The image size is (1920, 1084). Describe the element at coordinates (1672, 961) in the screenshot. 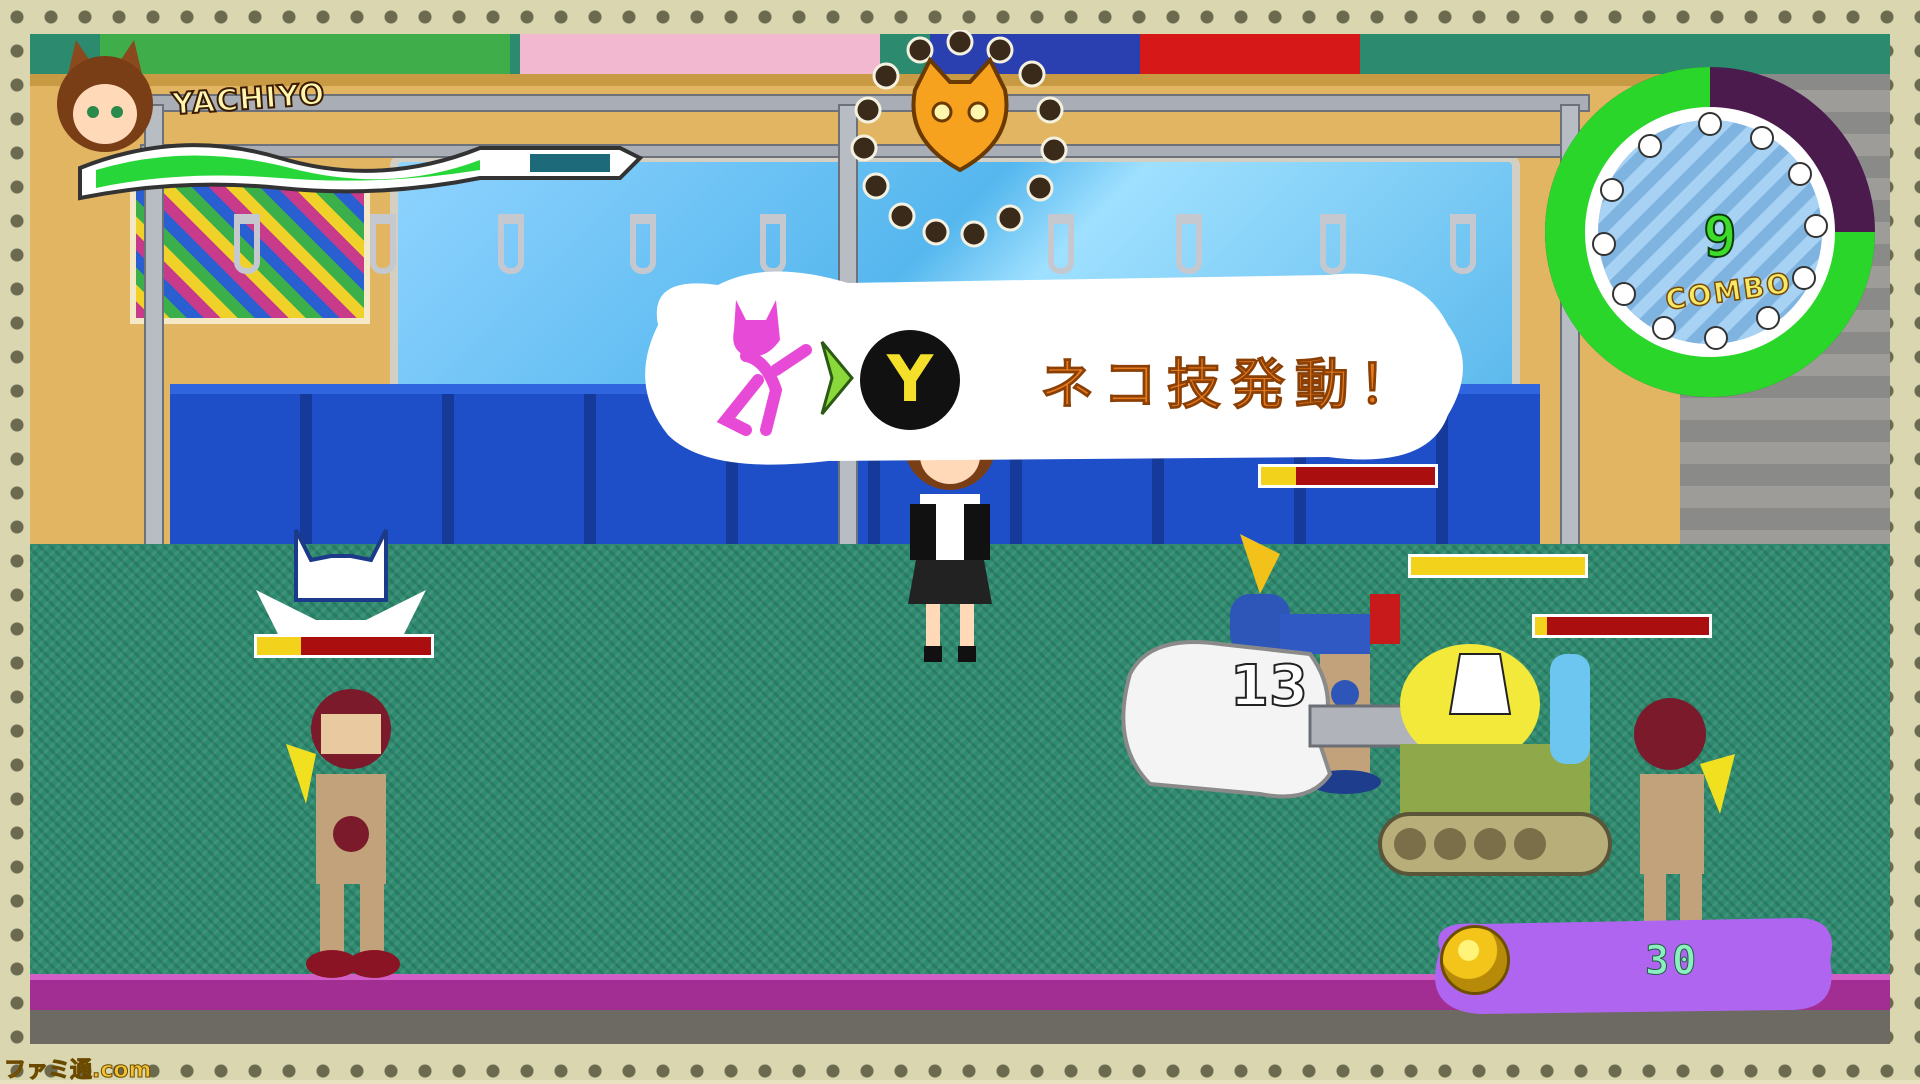

I see `coin-count: 30` at that location.